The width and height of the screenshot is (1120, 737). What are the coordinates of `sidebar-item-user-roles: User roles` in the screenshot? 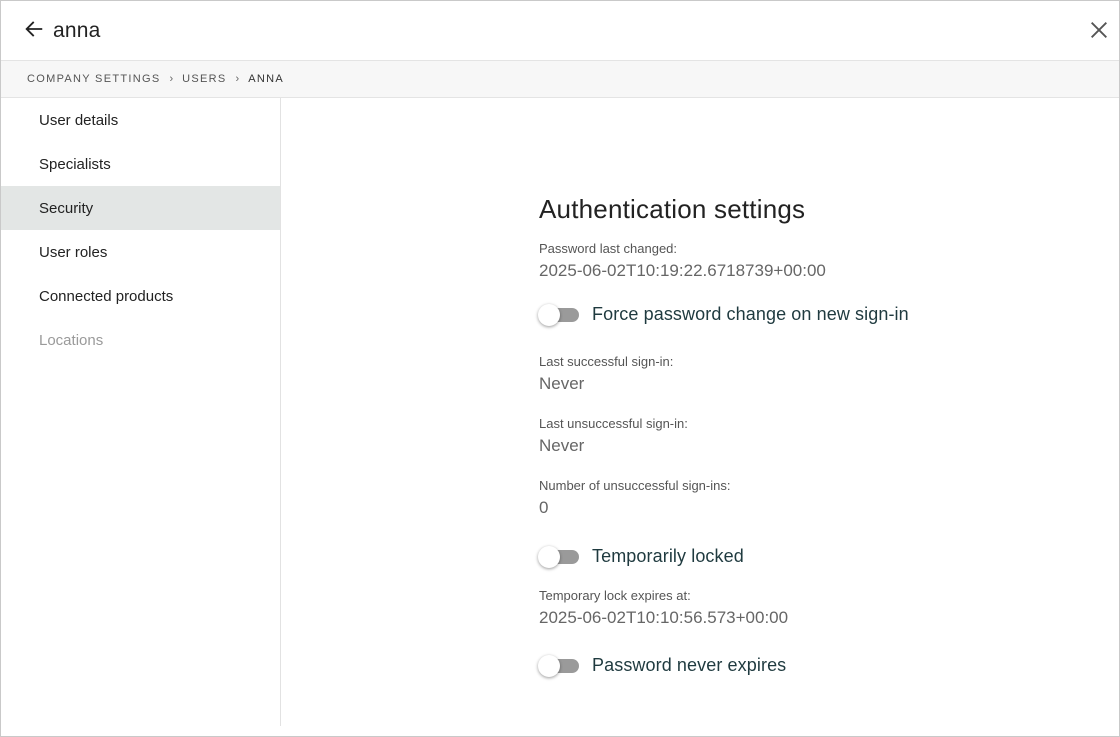 It's located at (140, 252).